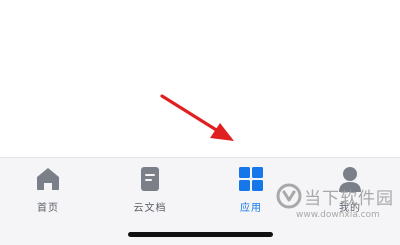  Describe the element at coordinates (251, 179) in the screenshot. I see `apps-grid-icon` at that location.